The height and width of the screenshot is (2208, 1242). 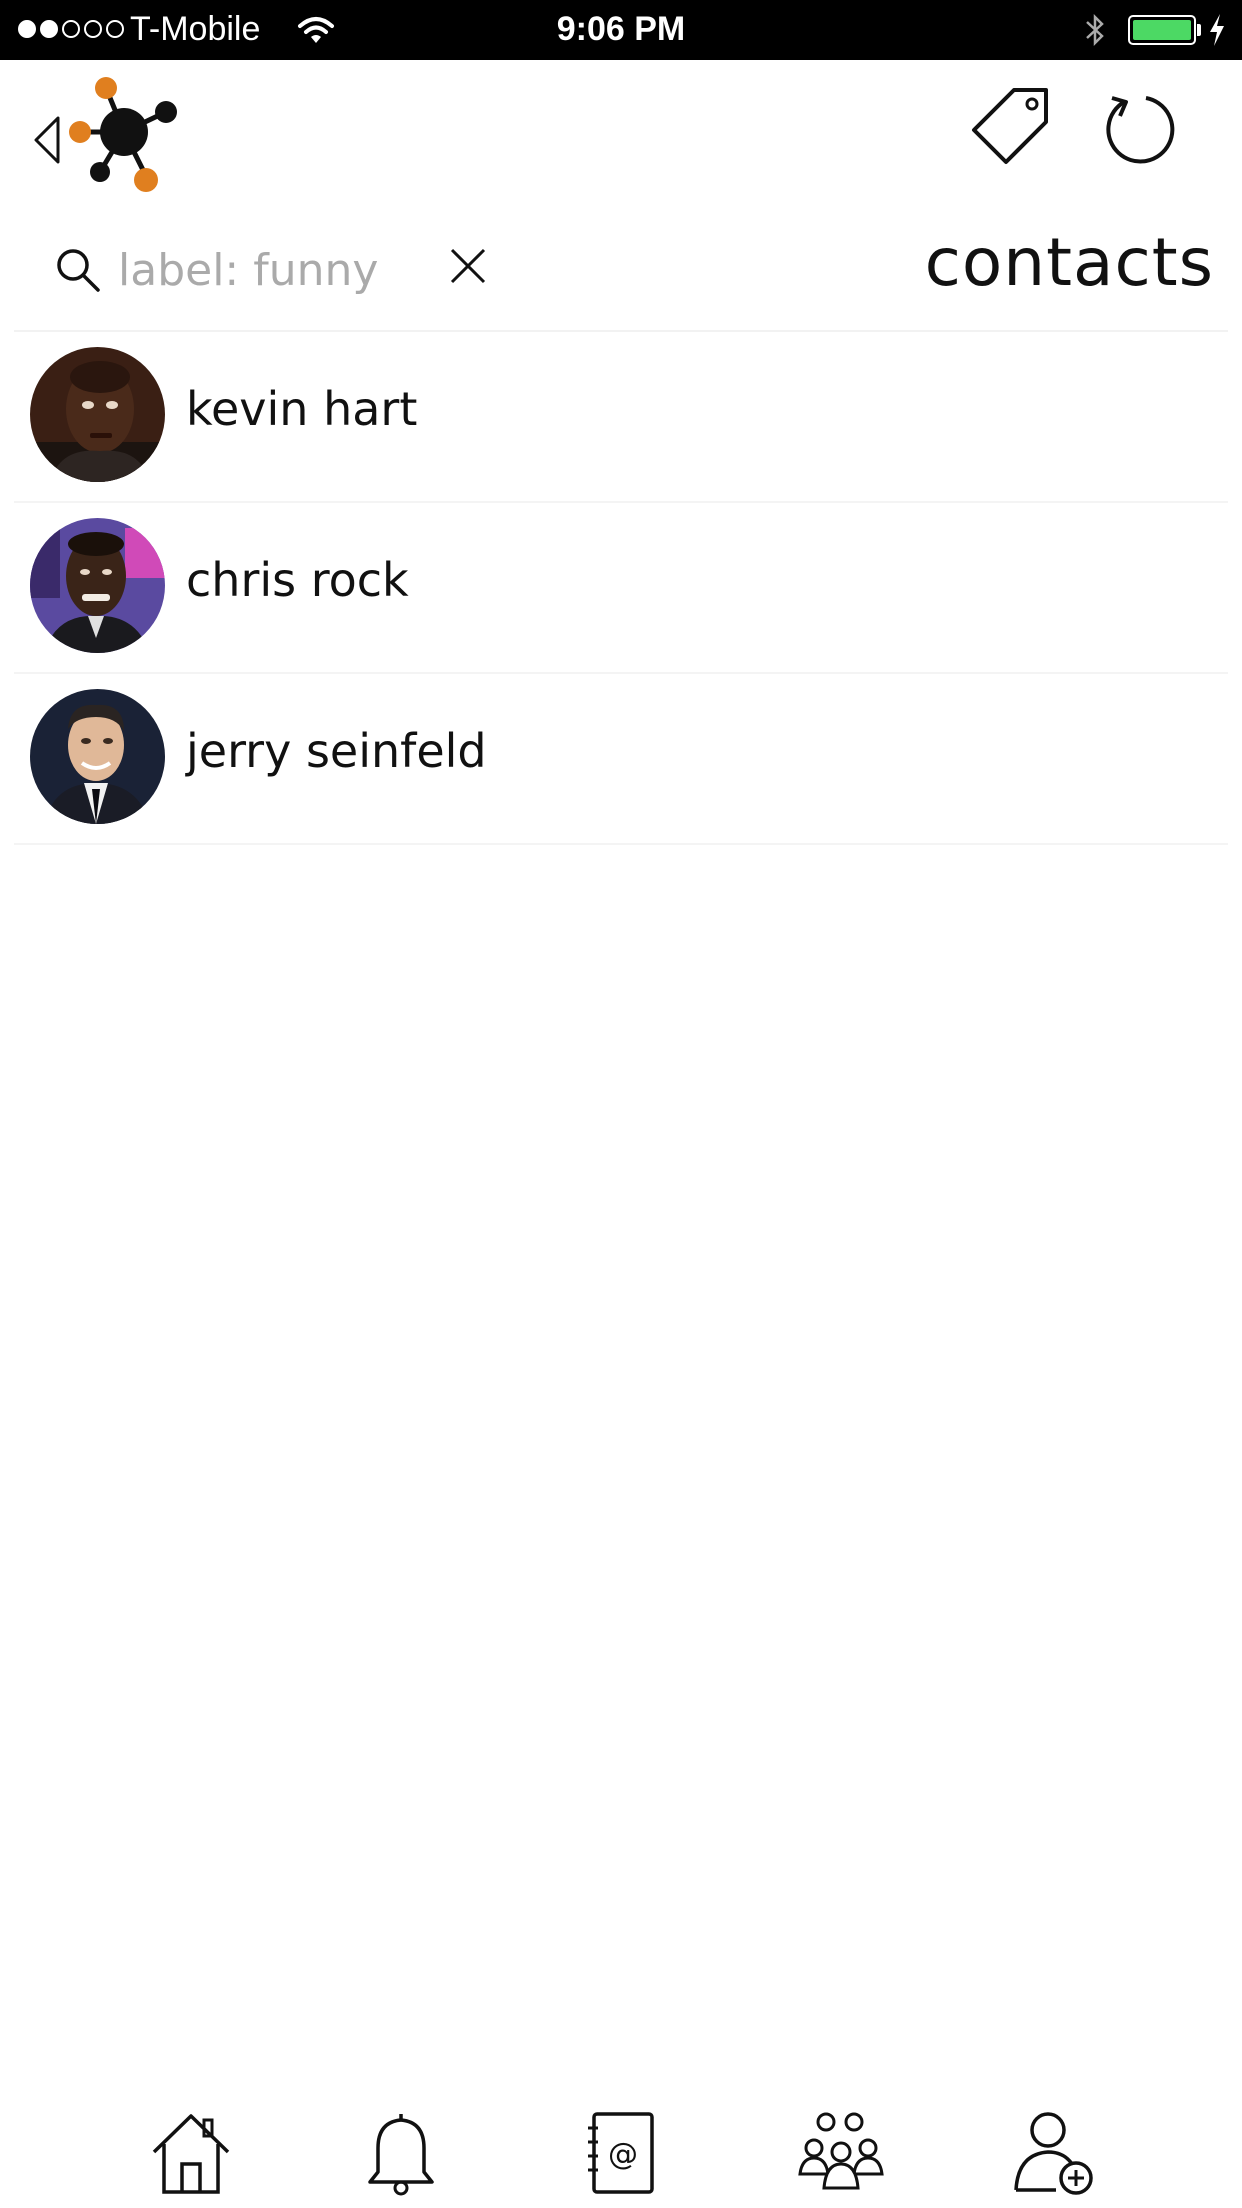 I want to click on nav-add-contact, so click(x=1055, y=2153).